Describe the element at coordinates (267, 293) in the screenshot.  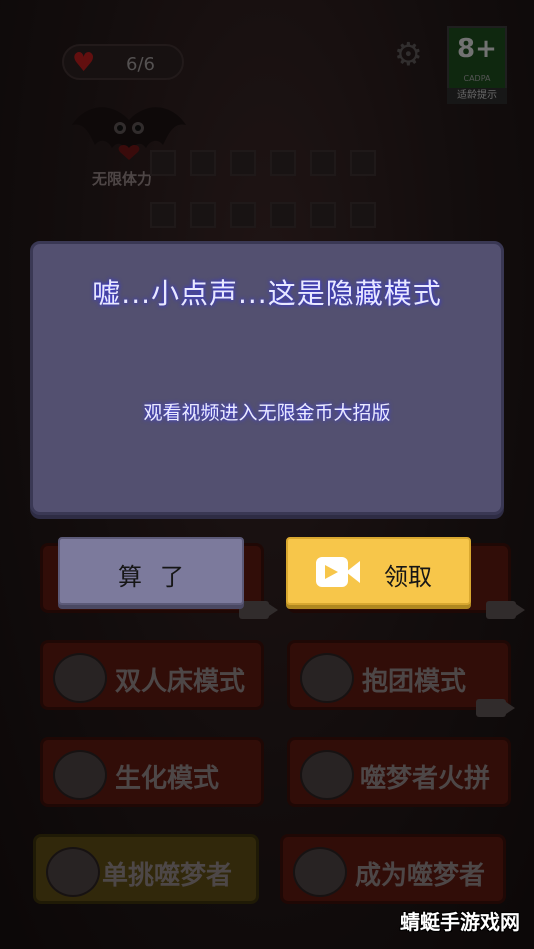
I see `dialog-title: 嘘...小点声...这是隐藏模式` at that location.